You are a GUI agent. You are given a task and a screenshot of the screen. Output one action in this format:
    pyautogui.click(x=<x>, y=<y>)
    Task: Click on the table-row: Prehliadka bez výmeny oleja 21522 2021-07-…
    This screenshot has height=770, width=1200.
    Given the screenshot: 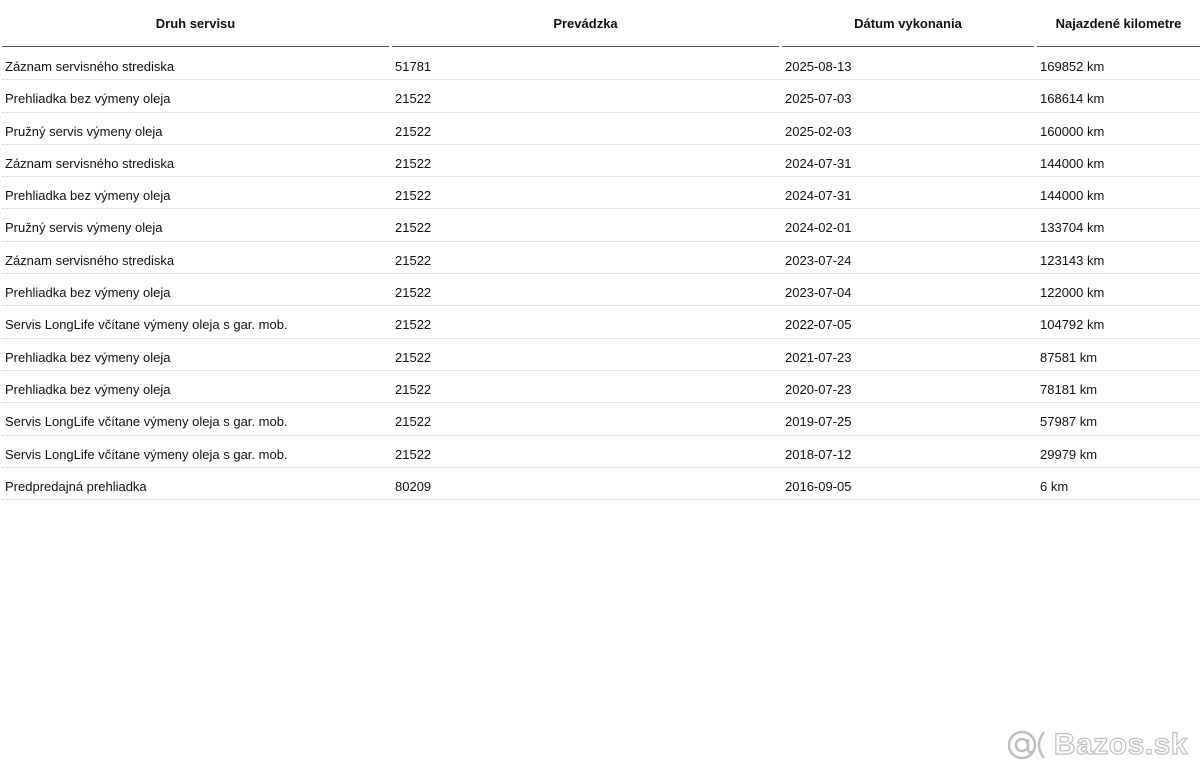 What is the action you would take?
    pyautogui.click(x=601, y=355)
    